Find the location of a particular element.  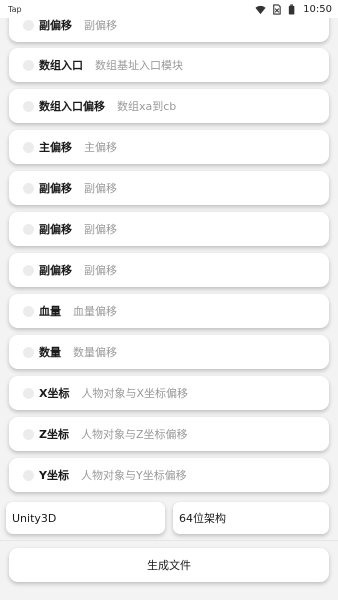

row-input: 主偏移 is located at coordinates (100, 147).